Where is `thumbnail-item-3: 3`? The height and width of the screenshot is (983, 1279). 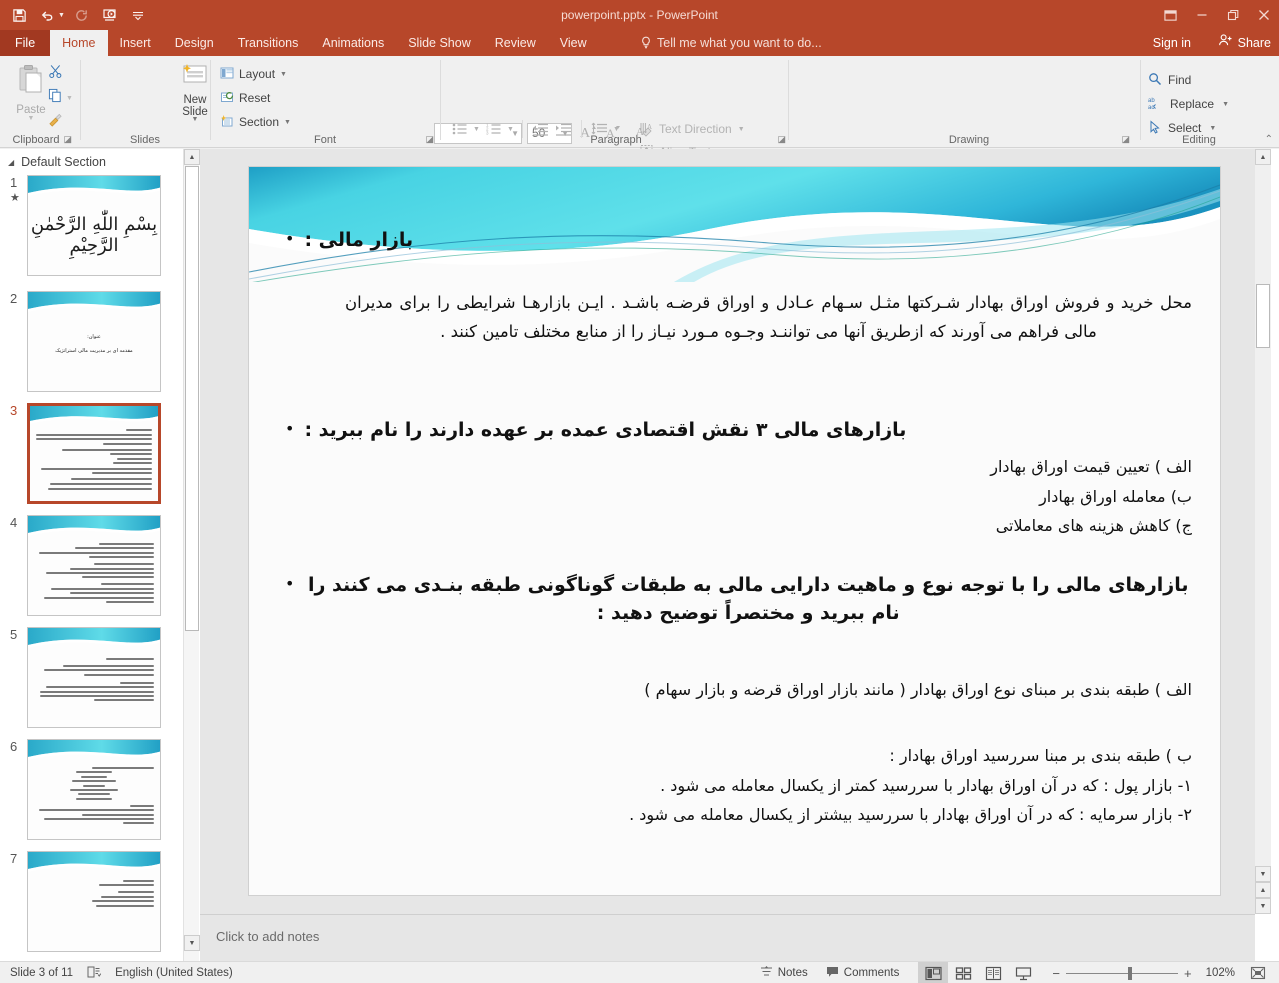 thumbnail-item-3: 3 is located at coordinates (91, 455).